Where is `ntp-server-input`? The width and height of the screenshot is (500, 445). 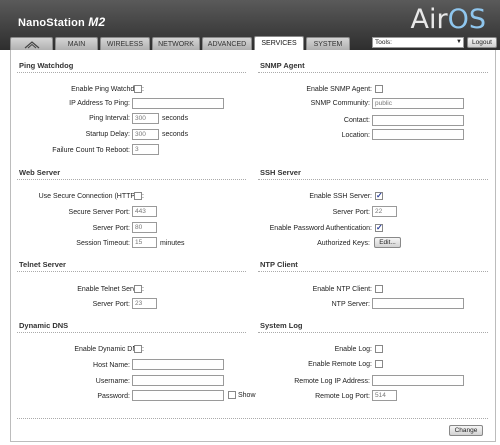
ntp-server-input is located at coordinates (418, 303).